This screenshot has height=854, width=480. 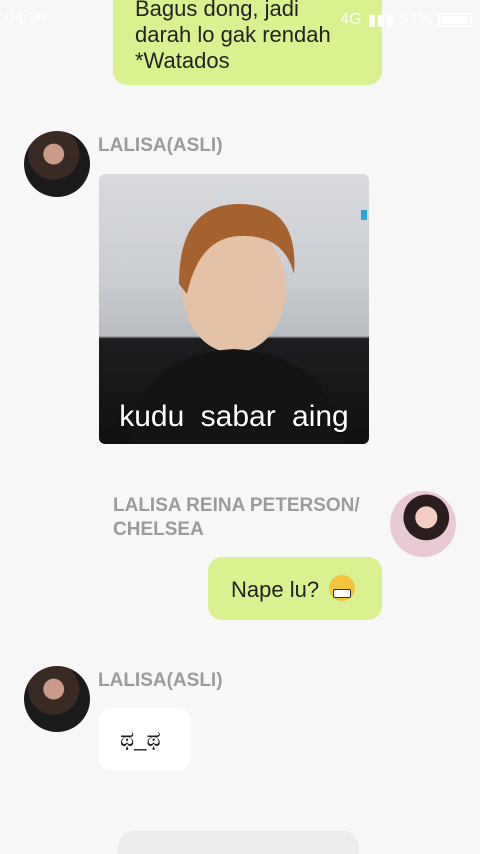 What do you see at coordinates (415, 19) in the screenshot?
I see `battery-percent: 91%` at bounding box center [415, 19].